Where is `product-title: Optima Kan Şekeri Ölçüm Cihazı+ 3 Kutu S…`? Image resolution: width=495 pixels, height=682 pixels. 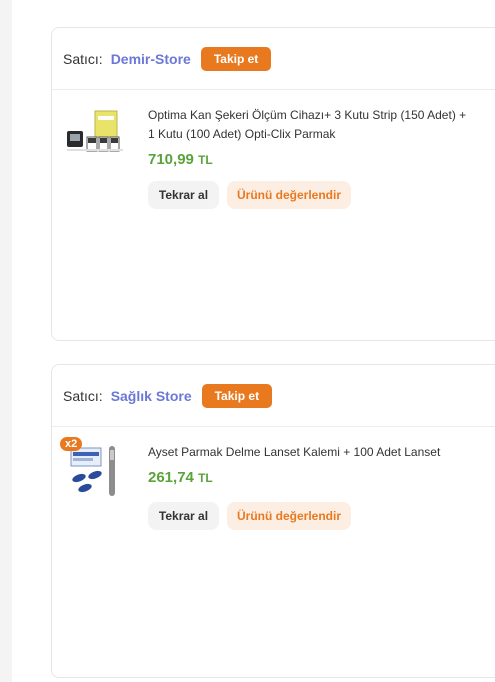
product-title: Optima Kan Şekeri Ölçüm Cihazı+ 3 Kutu S… is located at coordinates (310, 125).